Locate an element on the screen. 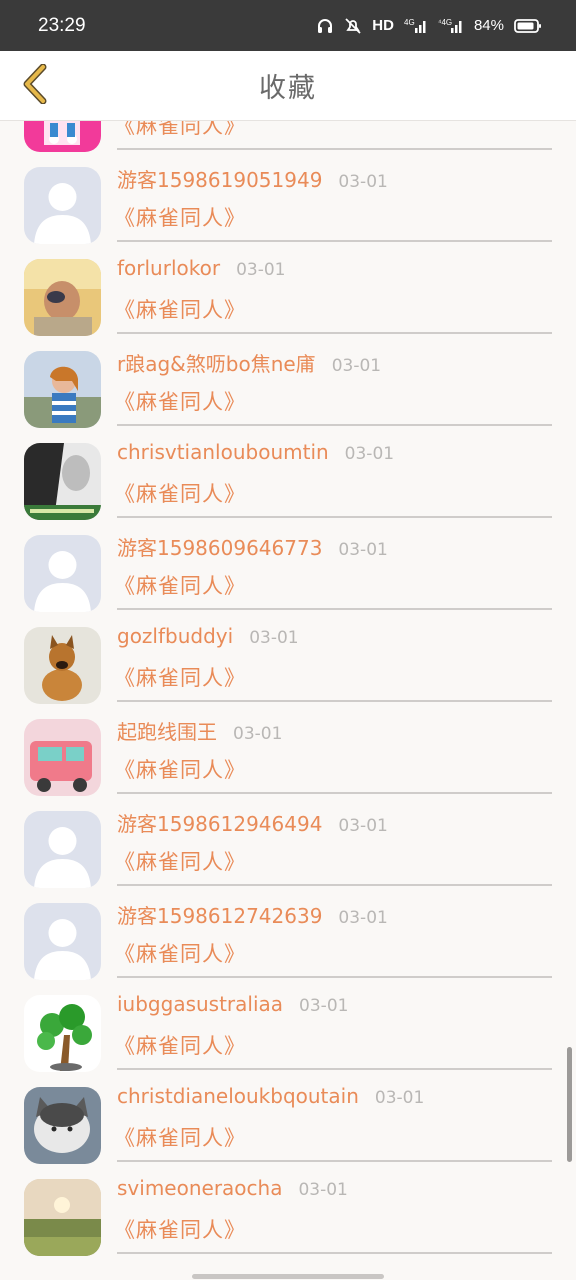 The width and height of the screenshot is (576, 1280). favorite-item: svimeoneraocha 03-01 《麻雀同人》 is located at coordinates (288, 1214).